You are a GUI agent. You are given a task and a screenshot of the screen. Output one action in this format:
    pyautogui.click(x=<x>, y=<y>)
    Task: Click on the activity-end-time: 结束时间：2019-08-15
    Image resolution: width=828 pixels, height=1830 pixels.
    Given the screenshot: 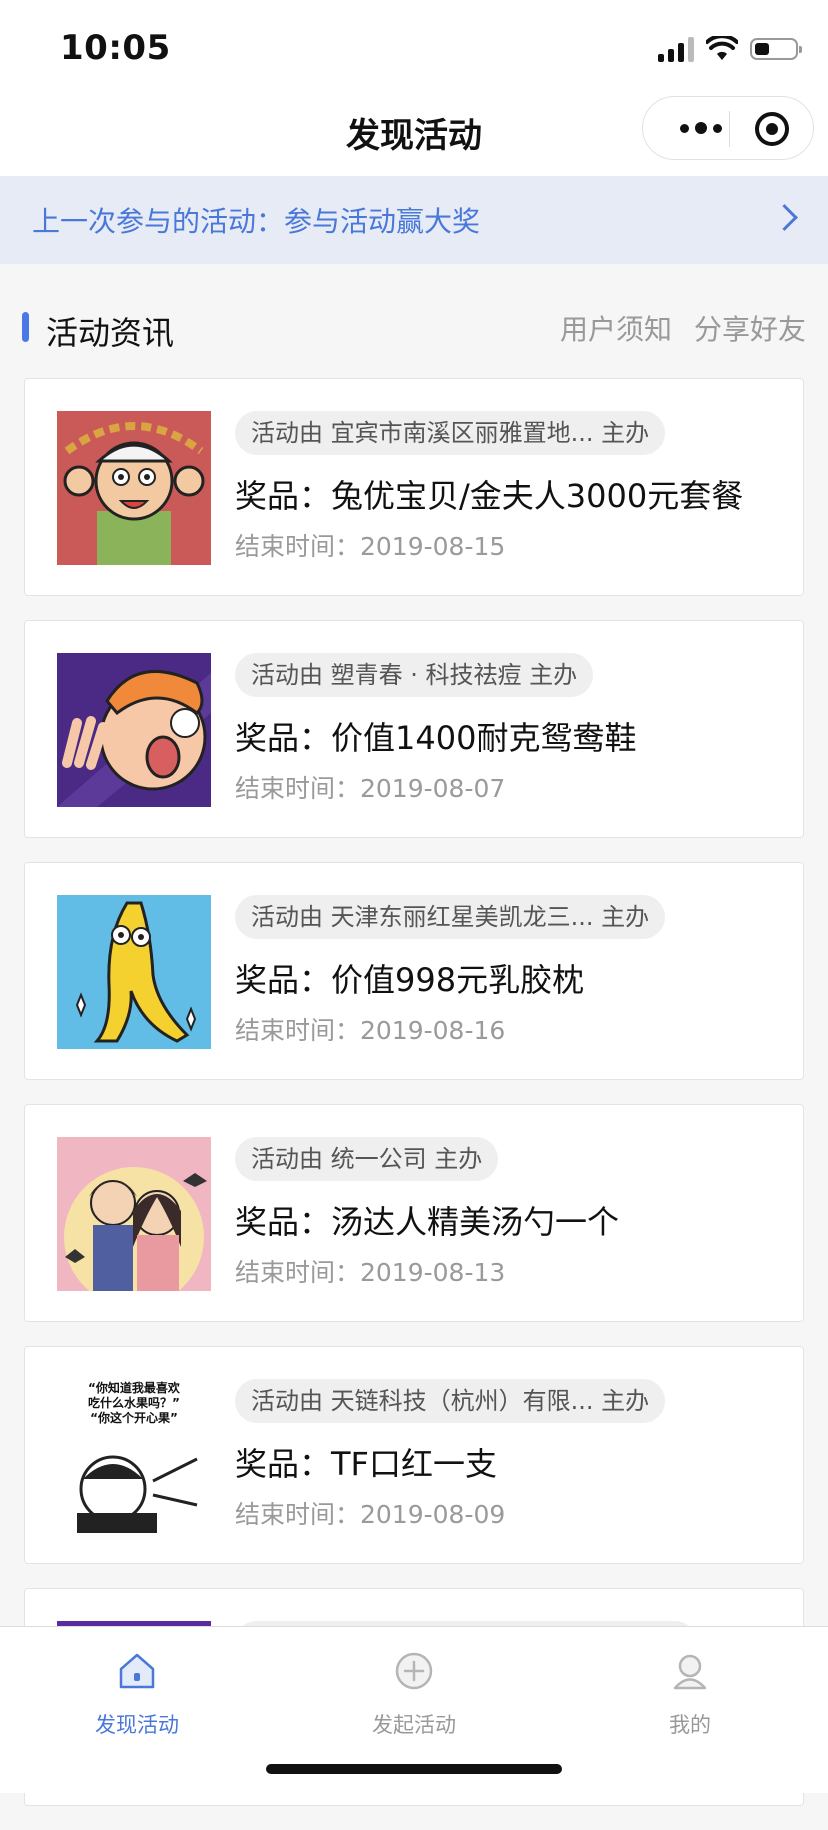 What is the action you would take?
    pyautogui.click(x=370, y=546)
    